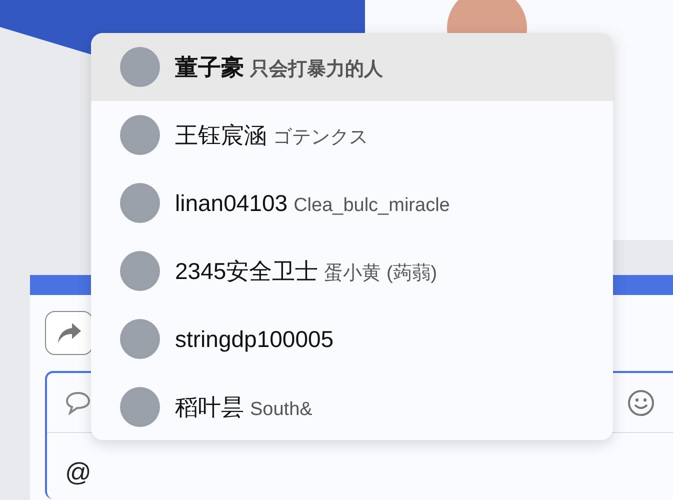 The width and height of the screenshot is (673, 500). What do you see at coordinates (281, 409) in the screenshot?
I see `user-nickname: South&` at bounding box center [281, 409].